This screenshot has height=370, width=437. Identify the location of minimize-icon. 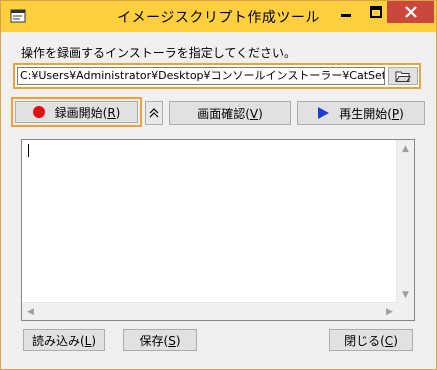
(346, 15).